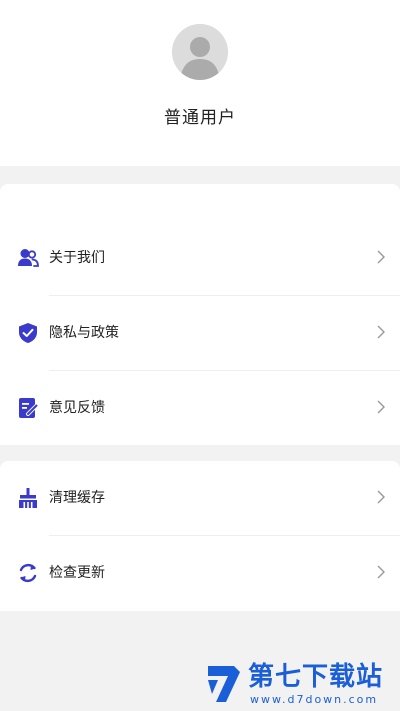 This screenshot has height=711, width=400. I want to click on watermark: 第七下载站 www.d7down.com, so click(300, 684).